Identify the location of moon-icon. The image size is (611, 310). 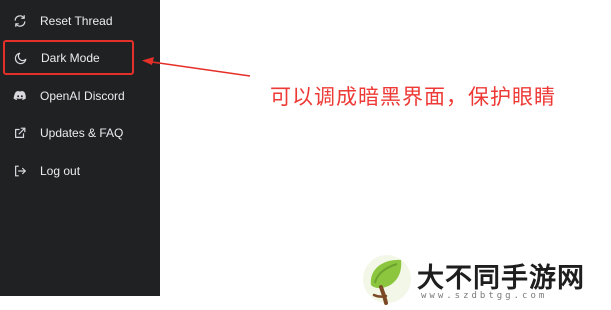
(21, 58).